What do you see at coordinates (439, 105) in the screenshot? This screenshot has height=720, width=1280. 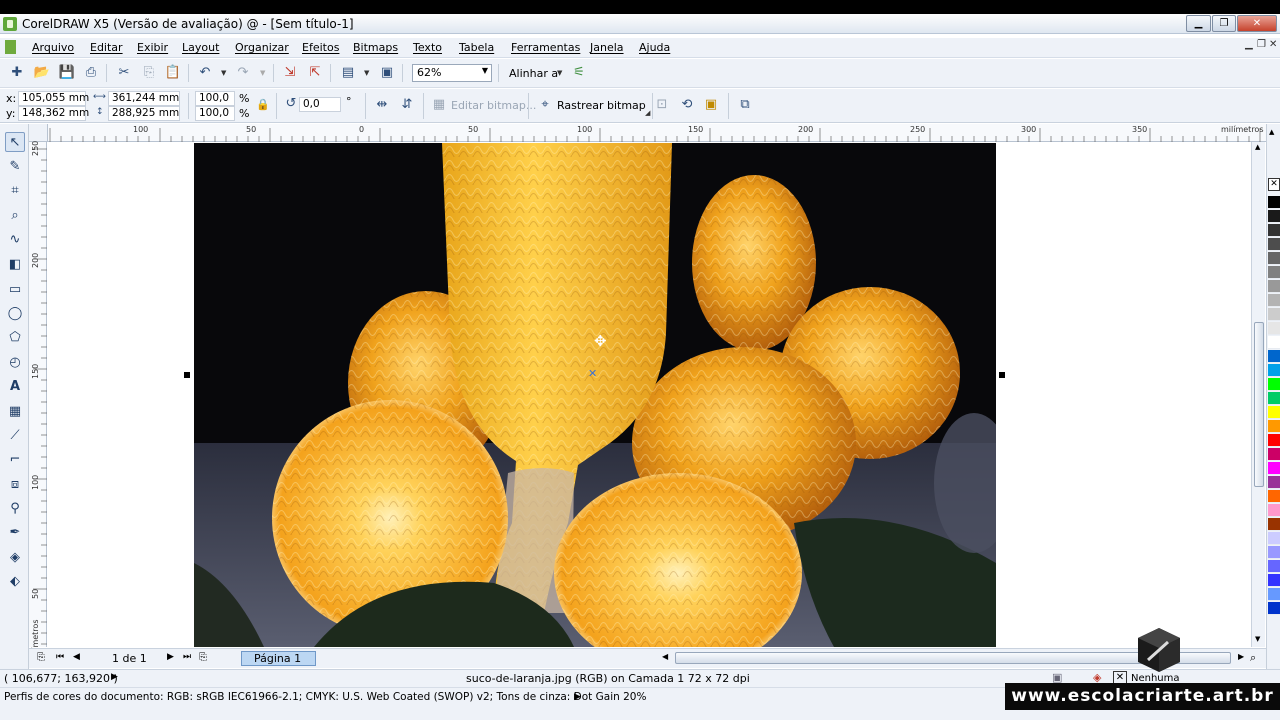 I see `edit-bitmap-icon: ▦` at bounding box center [439, 105].